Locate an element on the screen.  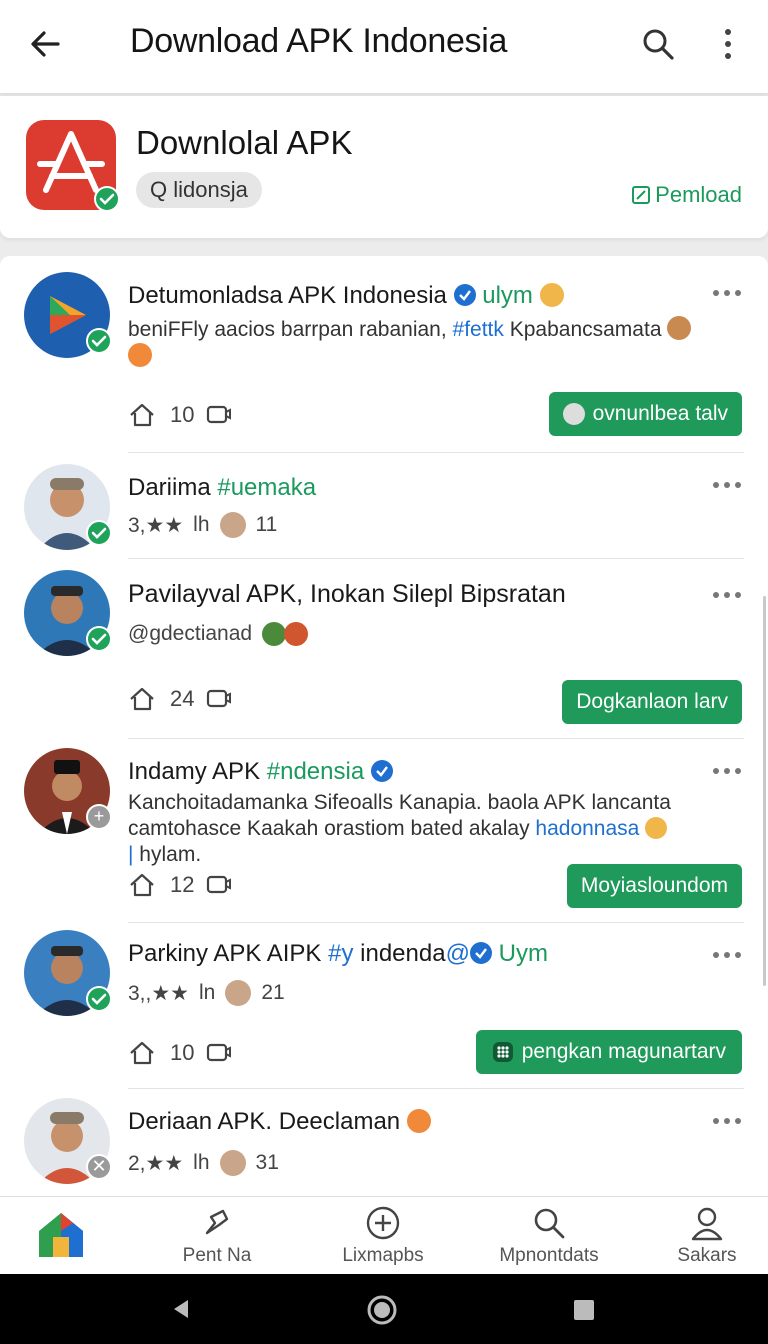
post-author: Dariima #uemaka is located at coordinates (222, 488).